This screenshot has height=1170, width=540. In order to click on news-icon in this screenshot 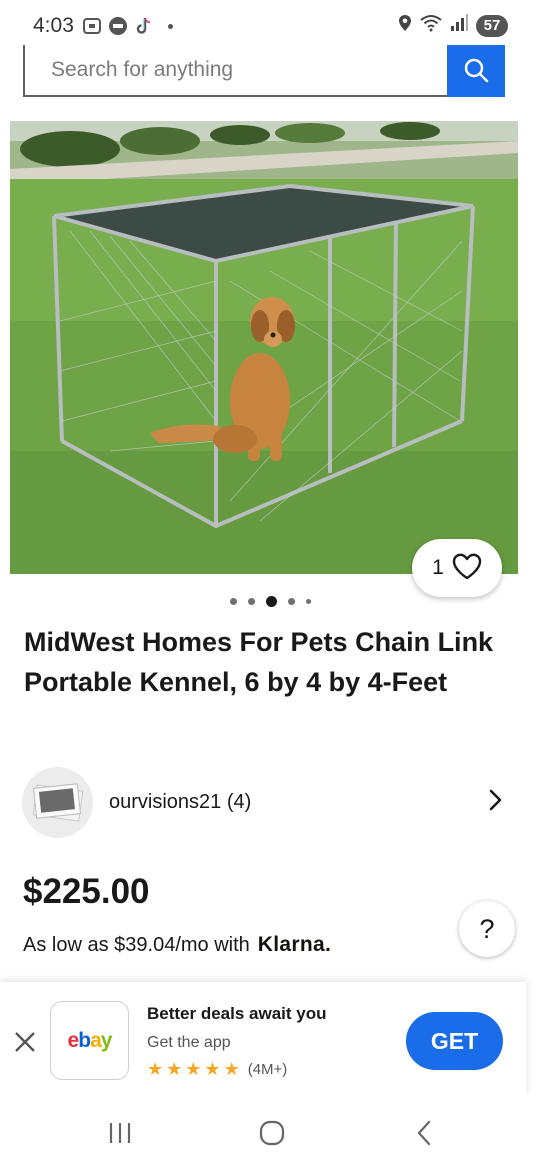, I will do `click(118, 26)`.